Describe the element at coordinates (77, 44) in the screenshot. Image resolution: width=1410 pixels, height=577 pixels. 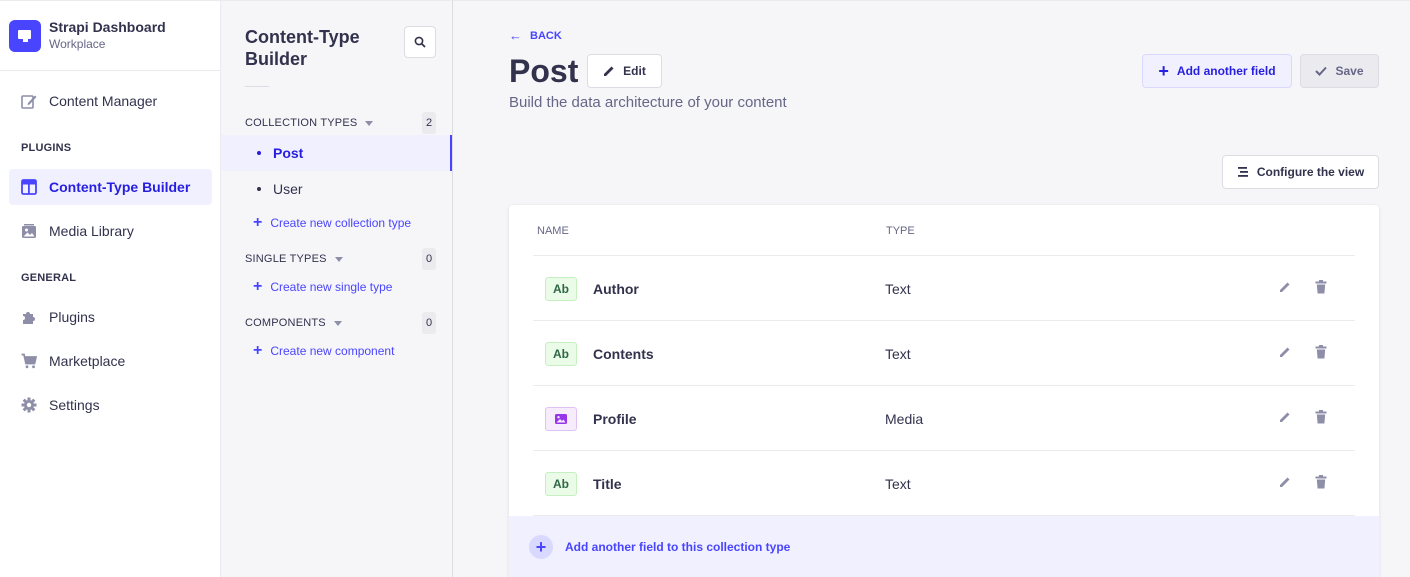
I see `brand-subtitle: Workplace` at that location.